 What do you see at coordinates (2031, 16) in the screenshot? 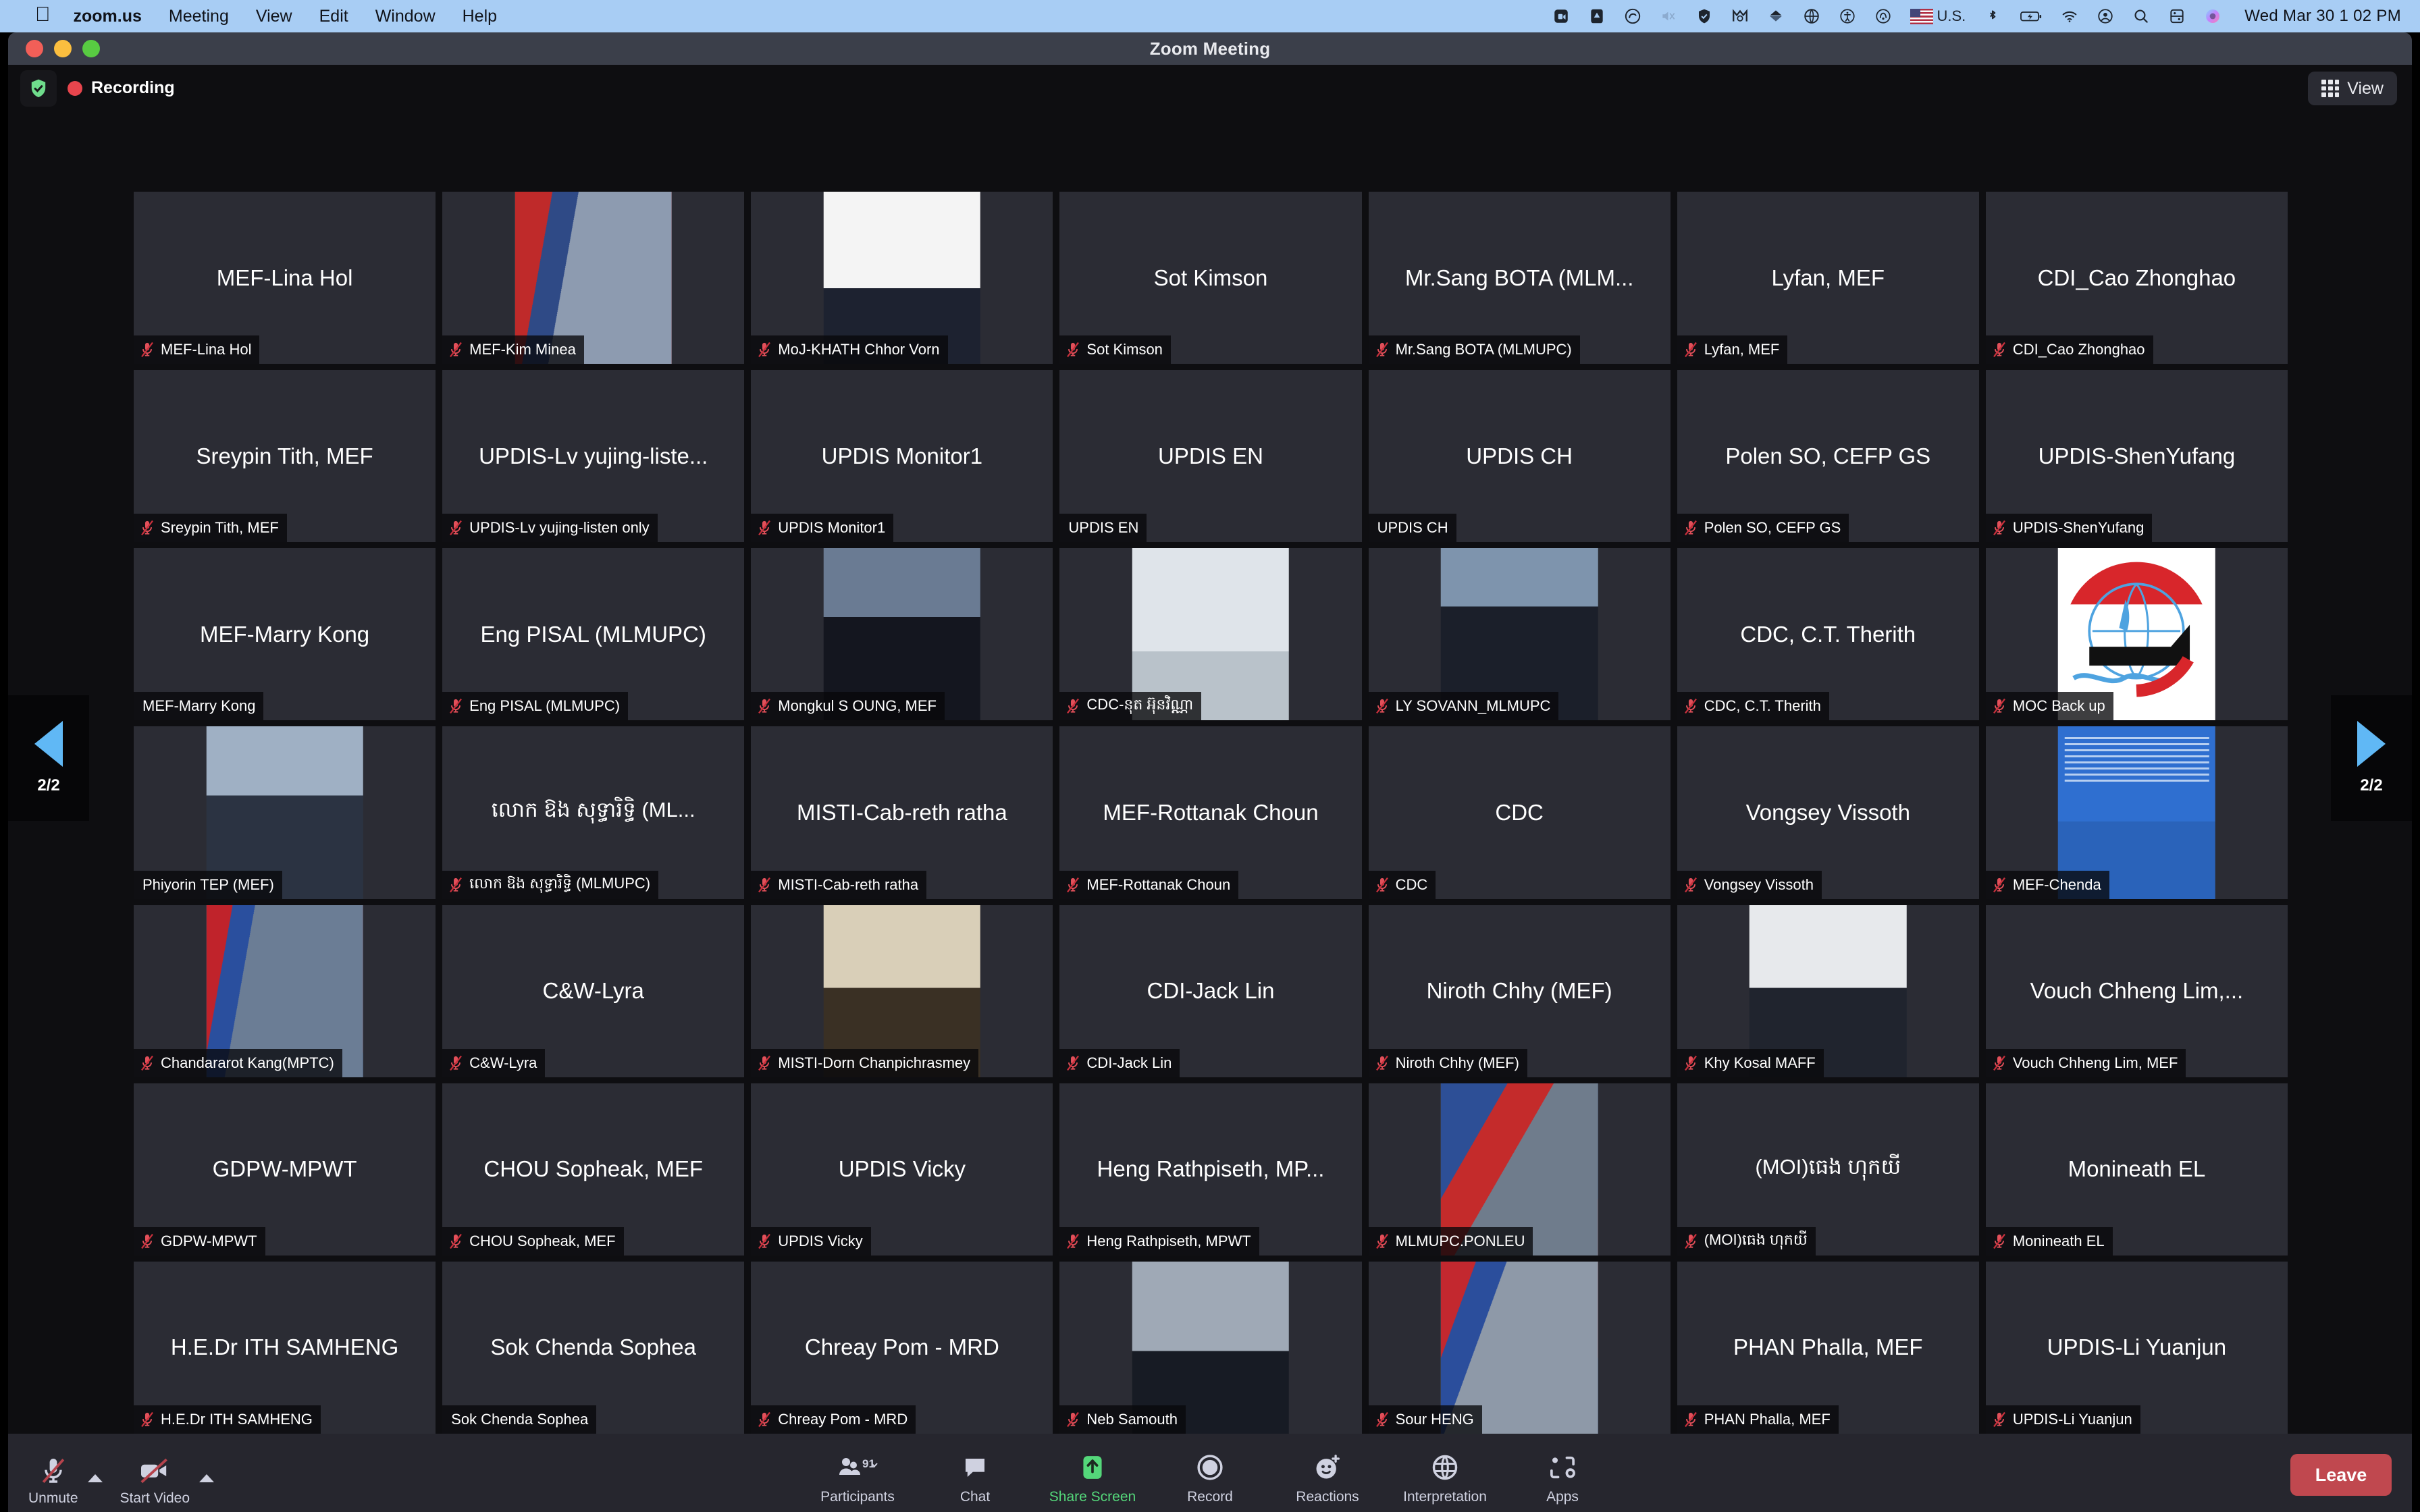
I see `battery-charging-icon` at bounding box center [2031, 16].